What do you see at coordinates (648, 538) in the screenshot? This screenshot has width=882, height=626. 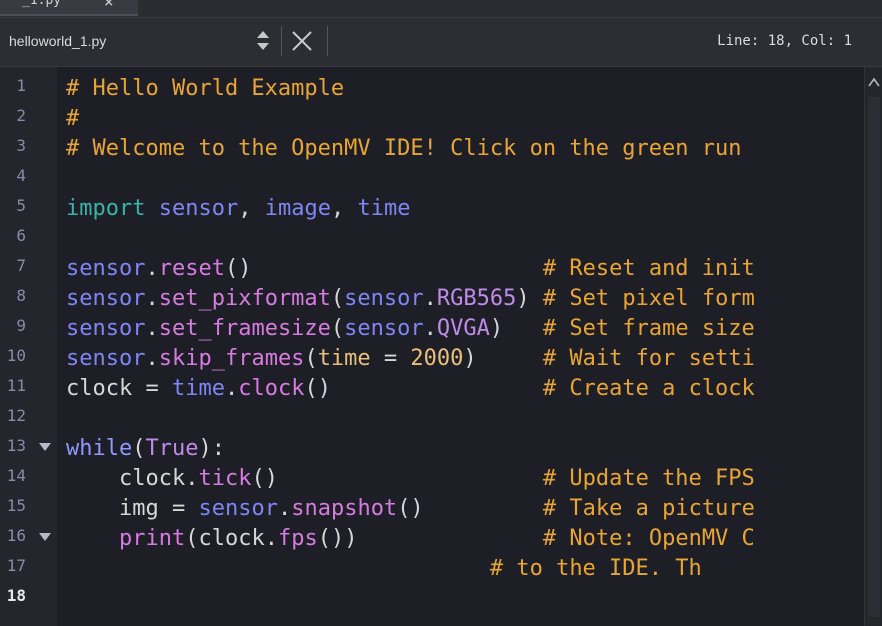 I see `code-token: # Note: OpenMV C` at bounding box center [648, 538].